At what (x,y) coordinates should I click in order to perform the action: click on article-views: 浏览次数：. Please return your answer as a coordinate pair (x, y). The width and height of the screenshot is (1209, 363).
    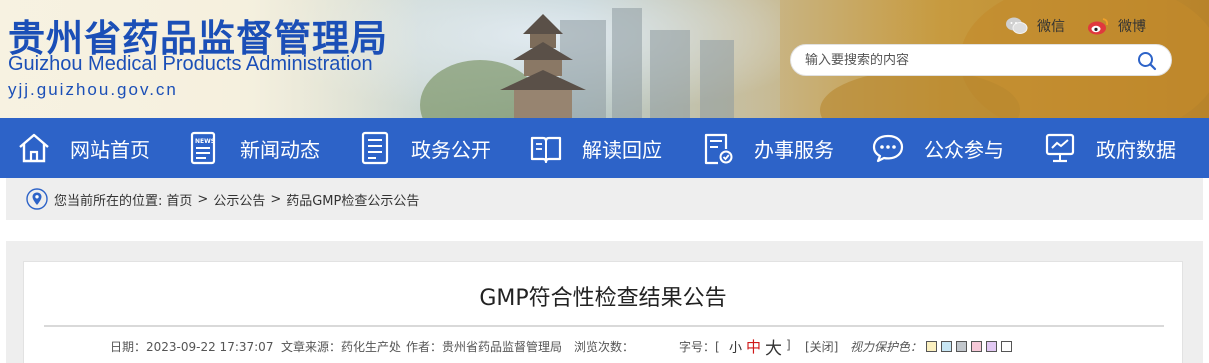
    Looking at the image, I should click on (604, 347).